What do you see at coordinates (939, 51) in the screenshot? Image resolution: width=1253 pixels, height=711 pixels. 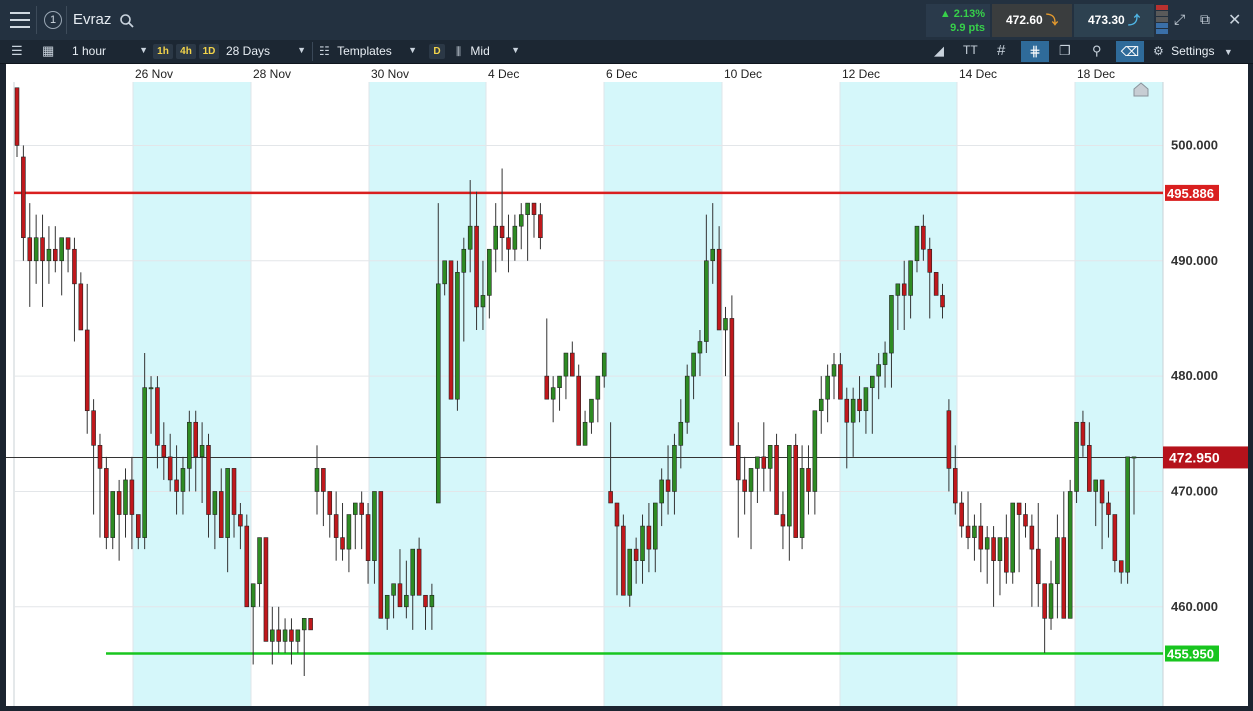 I see `draw-line-icon: ◢` at bounding box center [939, 51].